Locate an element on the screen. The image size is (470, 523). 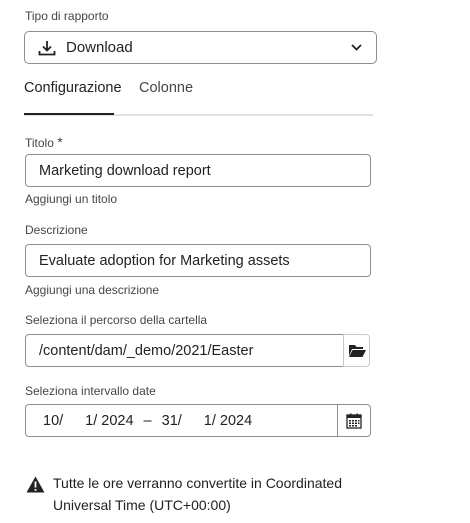
chevron-down-icon is located at coordinates (356, 47).